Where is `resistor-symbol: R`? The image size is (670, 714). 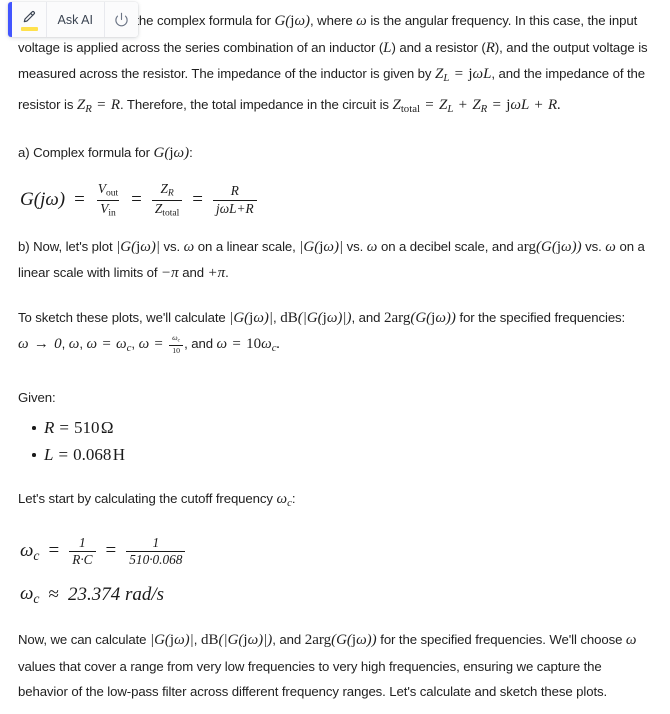
resistor-symbol: R is located at coordinates (490, 47).